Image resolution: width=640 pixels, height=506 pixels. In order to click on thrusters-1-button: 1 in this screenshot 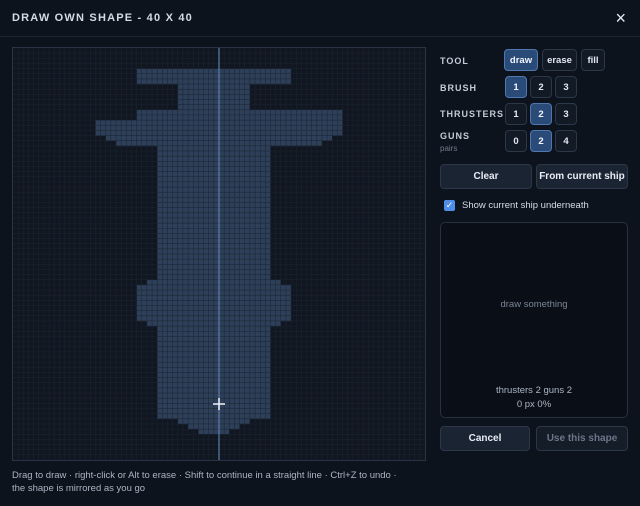, I will do `click(516, 114)`.